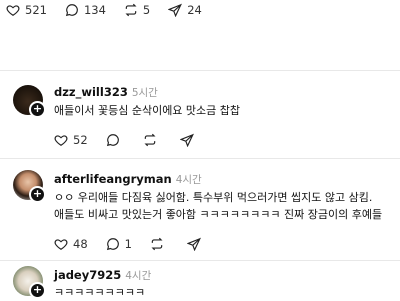 The width and height of the screenshot is (400, 301). Describe the element at coordinates (71, 140) in the screenshot. I see `like-button: 52` at that location.